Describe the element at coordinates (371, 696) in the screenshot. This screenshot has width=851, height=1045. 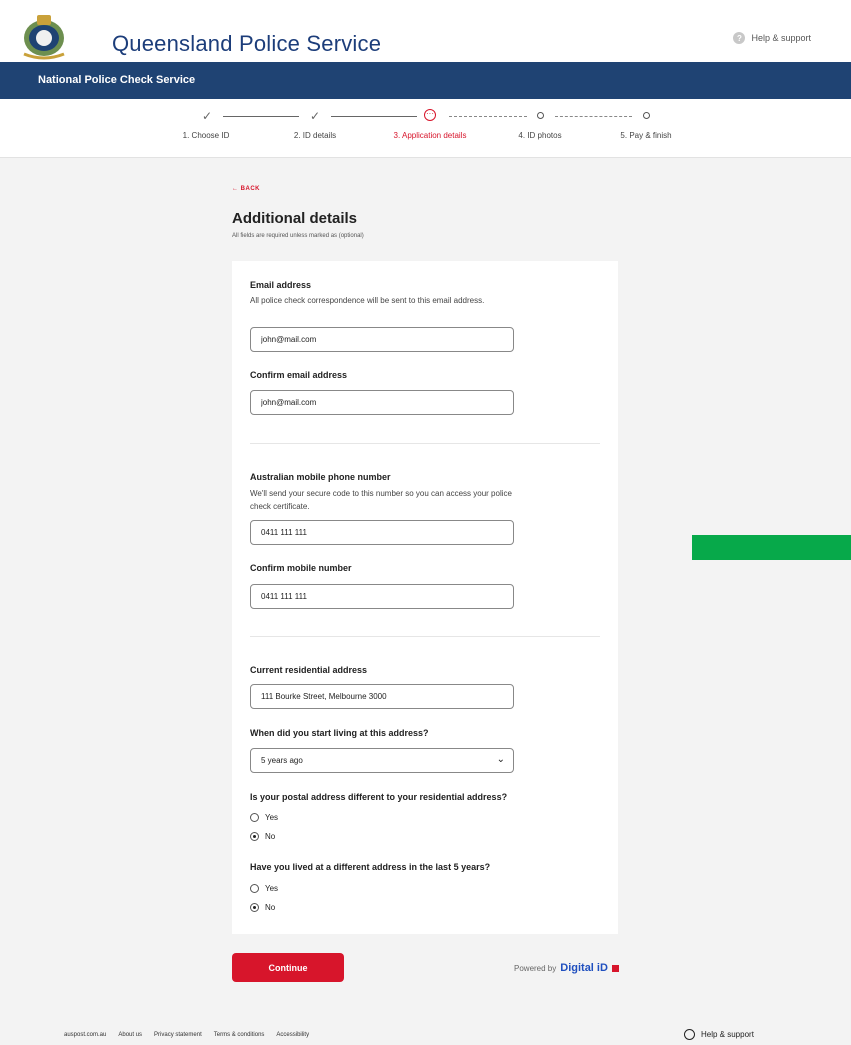
I see `address-input` at that location.